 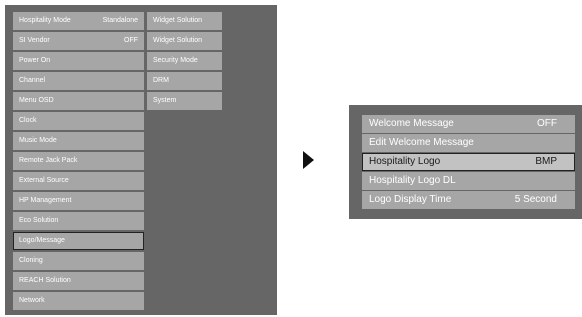 I want to click on menu-item-drm: DRM, so click(x=184, y=81).